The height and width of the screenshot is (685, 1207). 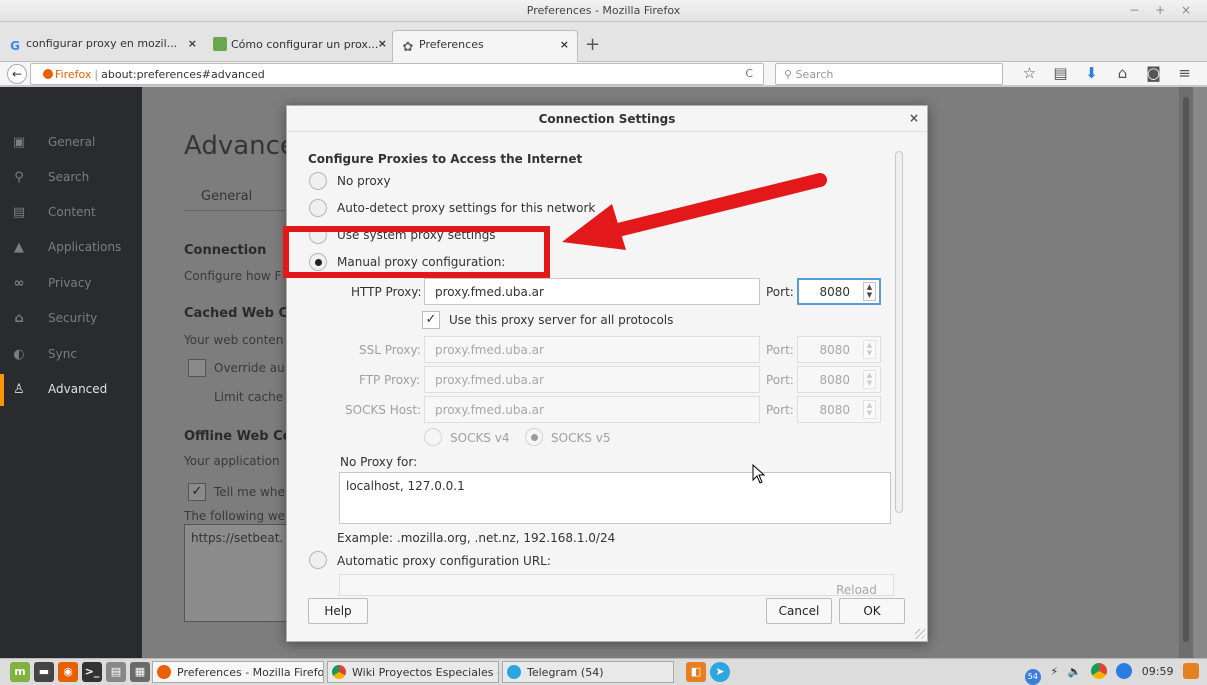 I want to click on site-entry: https://setbeat., so click(x=237, y=538).